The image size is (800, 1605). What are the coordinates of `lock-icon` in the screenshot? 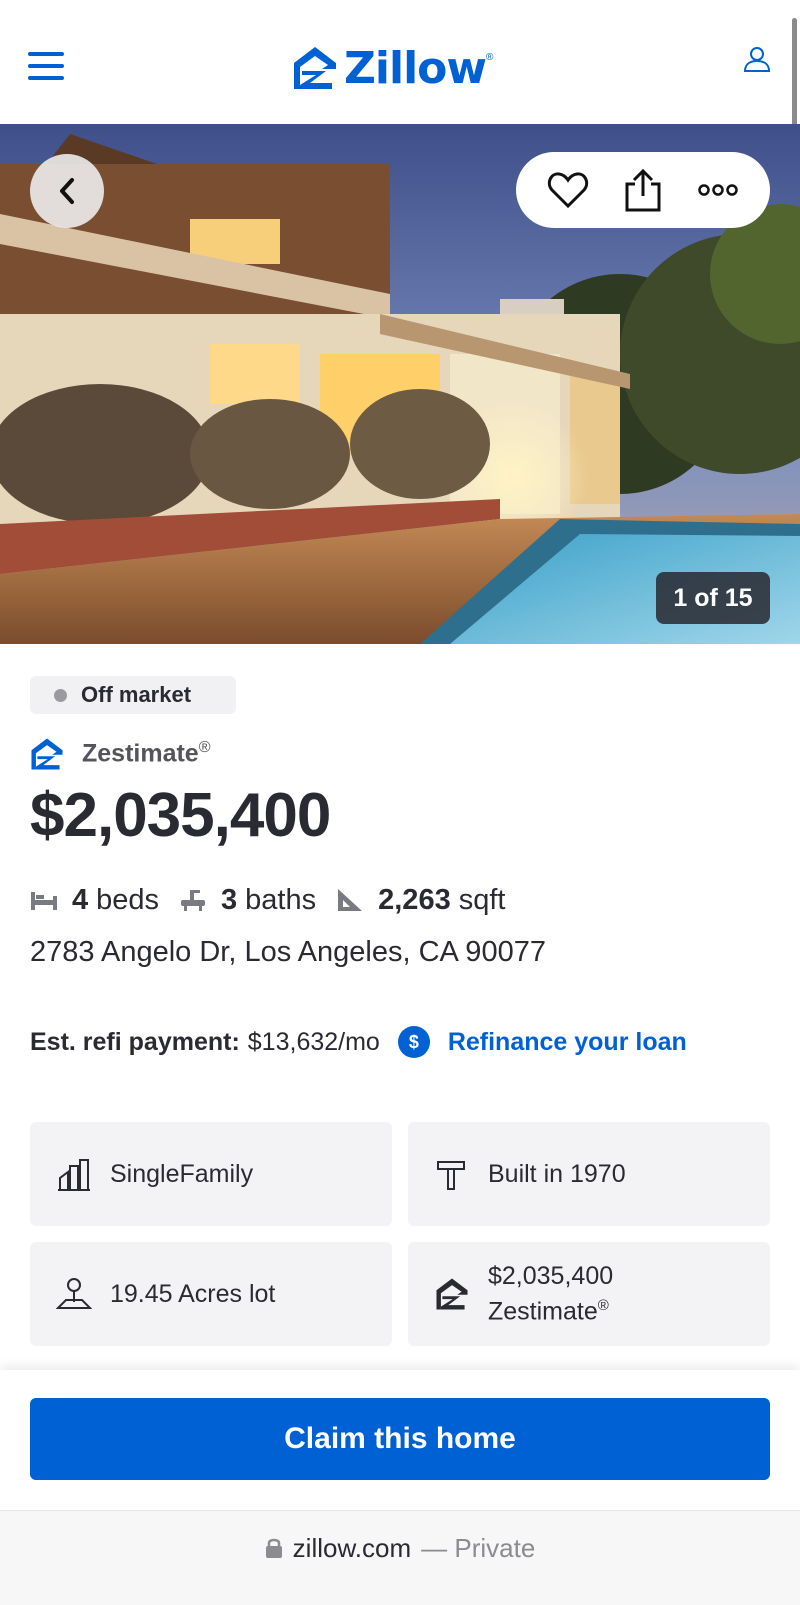 It's located at (273, 1548).